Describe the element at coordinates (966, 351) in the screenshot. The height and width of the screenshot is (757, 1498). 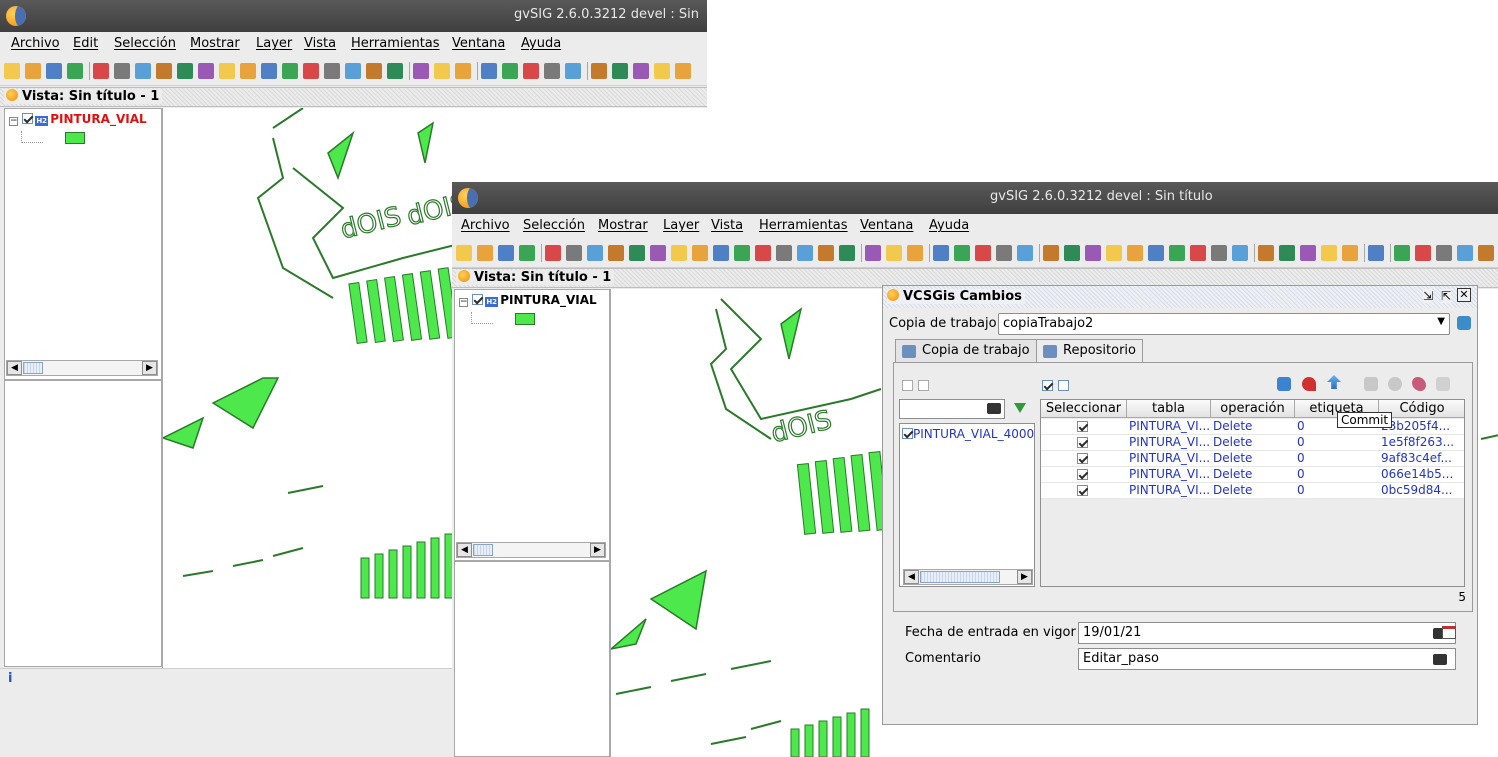
I see `tab-copia-de-trabajo: Copia de trabajo` at that location.